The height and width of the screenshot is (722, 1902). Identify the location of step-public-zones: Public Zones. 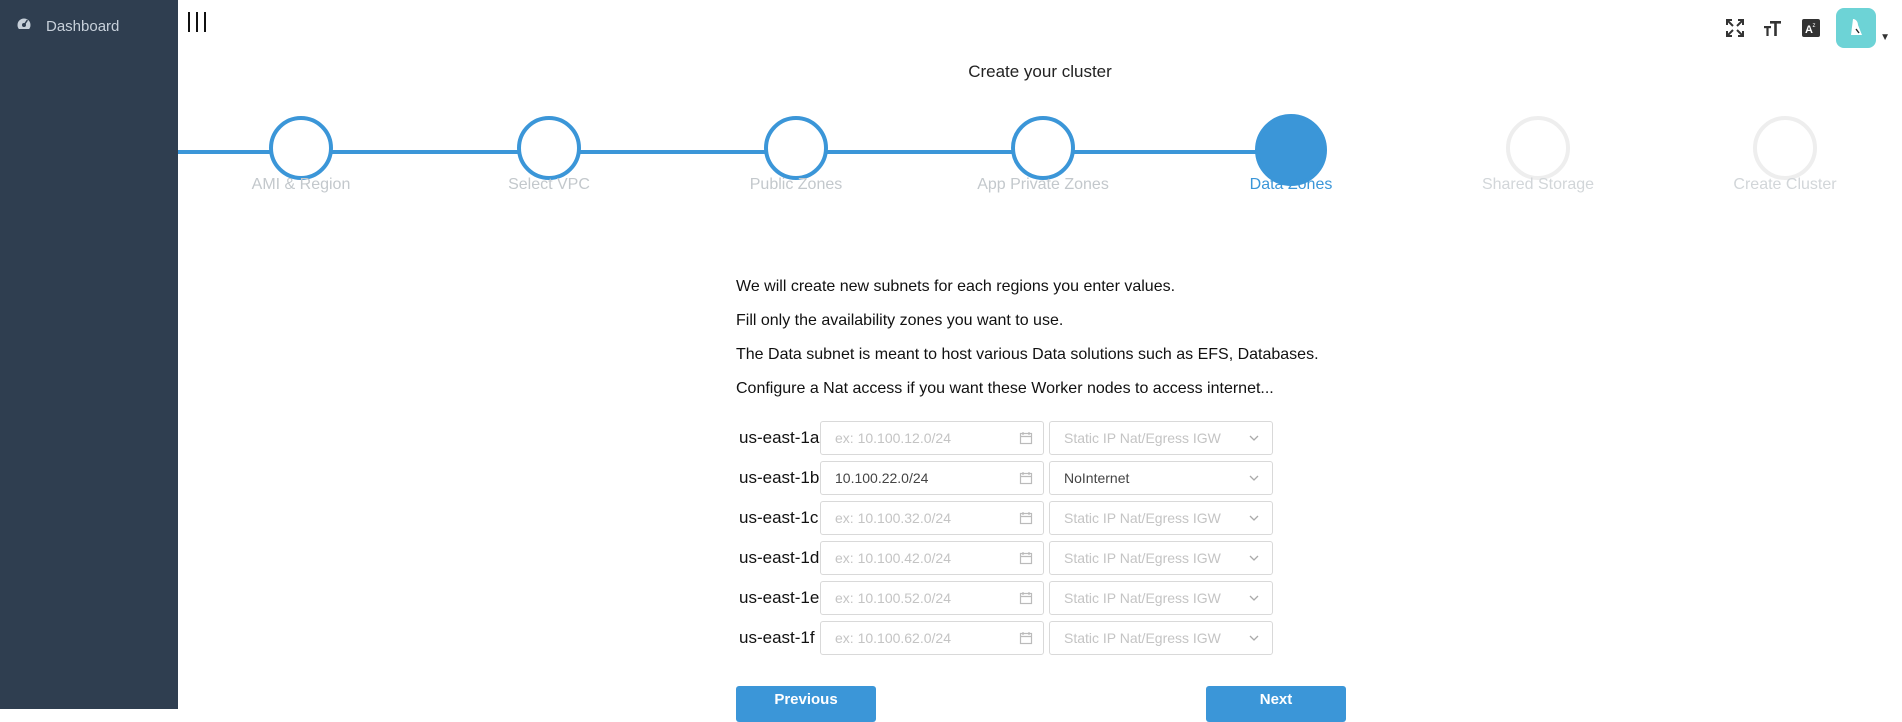
(796, 155).